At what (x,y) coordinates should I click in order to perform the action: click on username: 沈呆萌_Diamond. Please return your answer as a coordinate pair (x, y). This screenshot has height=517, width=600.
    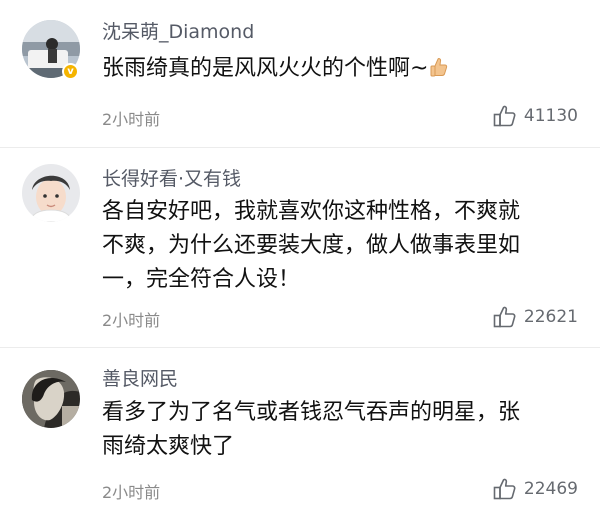
    Looking at the image, I should click on (178, 30).